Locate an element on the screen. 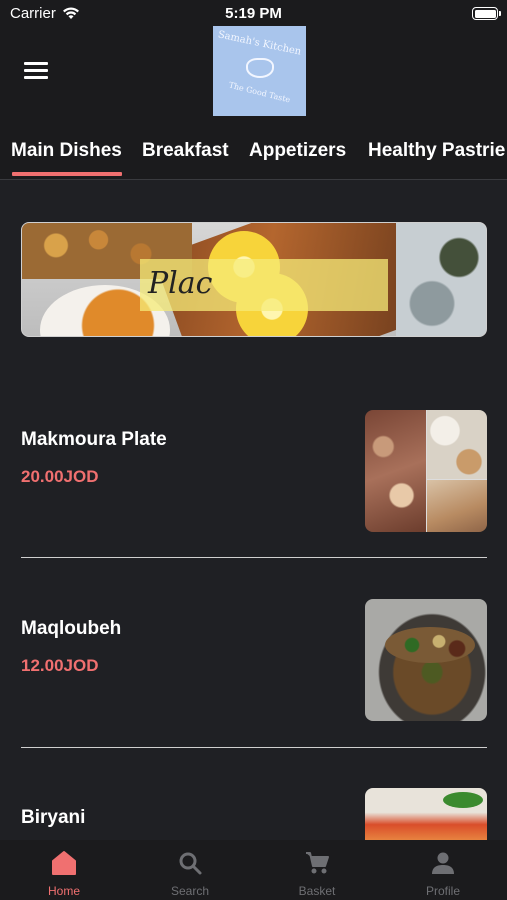 This screenshot has width=507, height=900. banner-text: Plac is located at coordinates (180, 283).